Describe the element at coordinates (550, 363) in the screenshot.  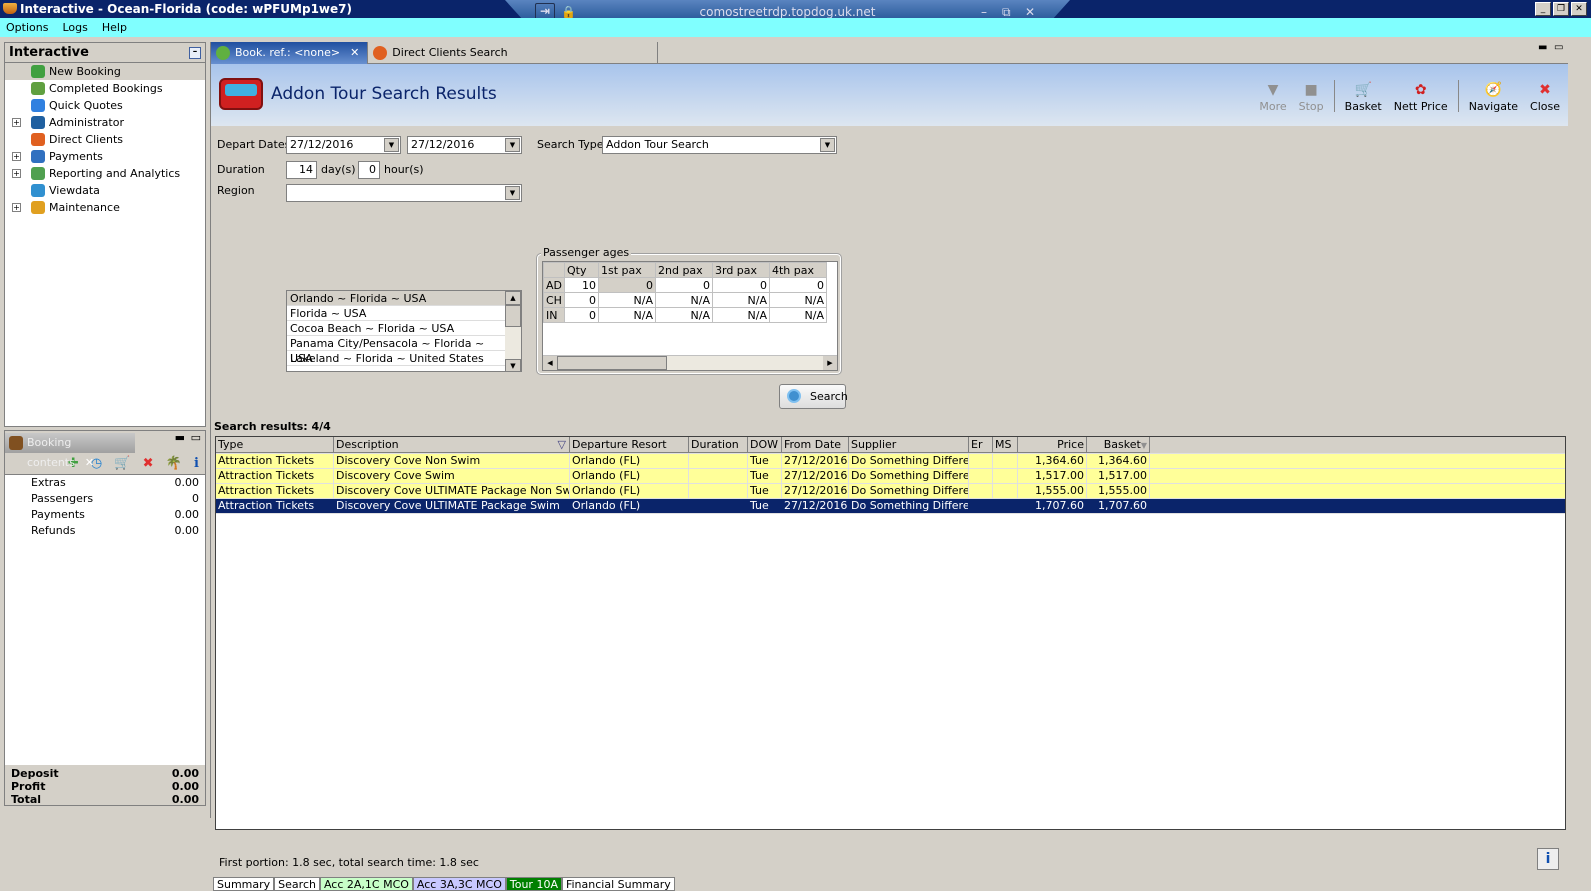
I see `scroll-left-icon: ◀` at that location.